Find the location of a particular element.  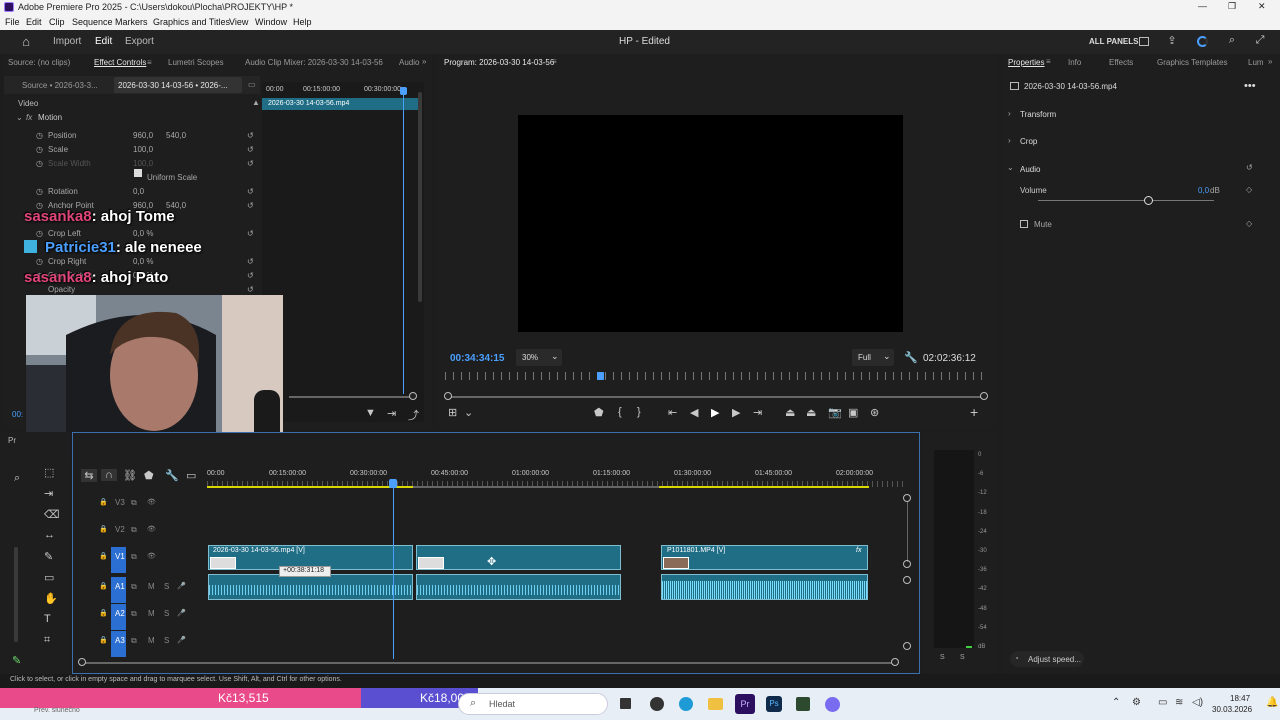

mini-playhead-handle is located at coordinates (403, 91).